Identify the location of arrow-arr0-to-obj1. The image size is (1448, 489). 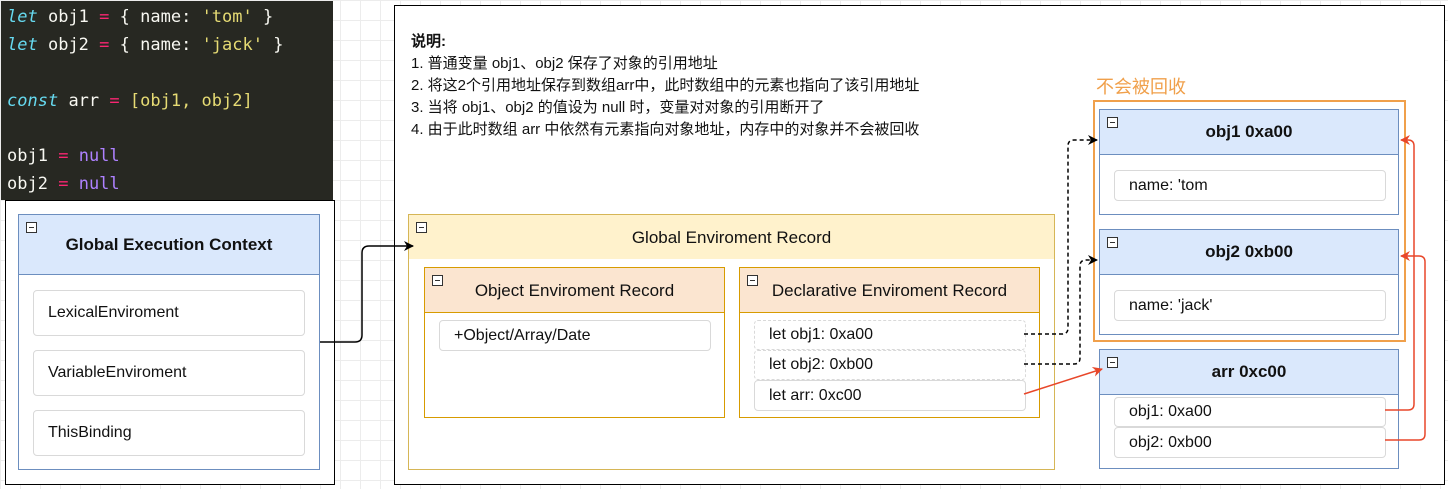
(1400, 273).